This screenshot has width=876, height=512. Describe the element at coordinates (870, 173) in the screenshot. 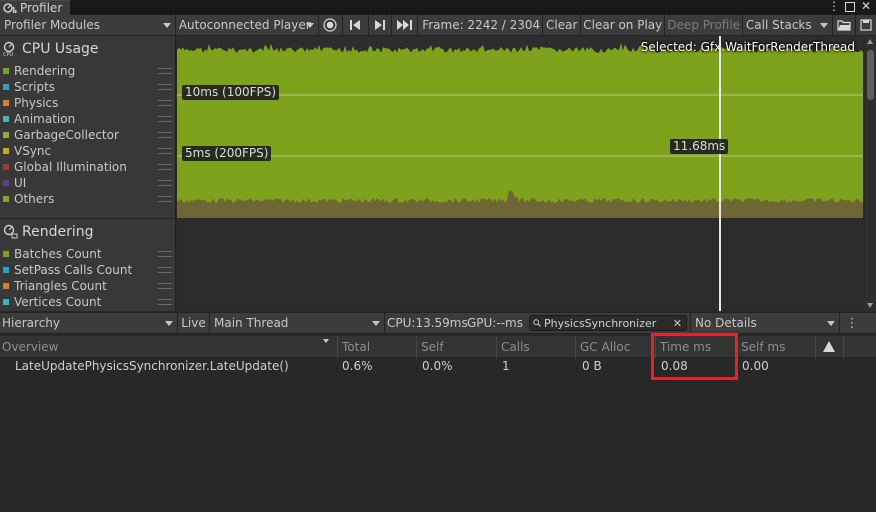

I see `chart-scrollbar` at that location.